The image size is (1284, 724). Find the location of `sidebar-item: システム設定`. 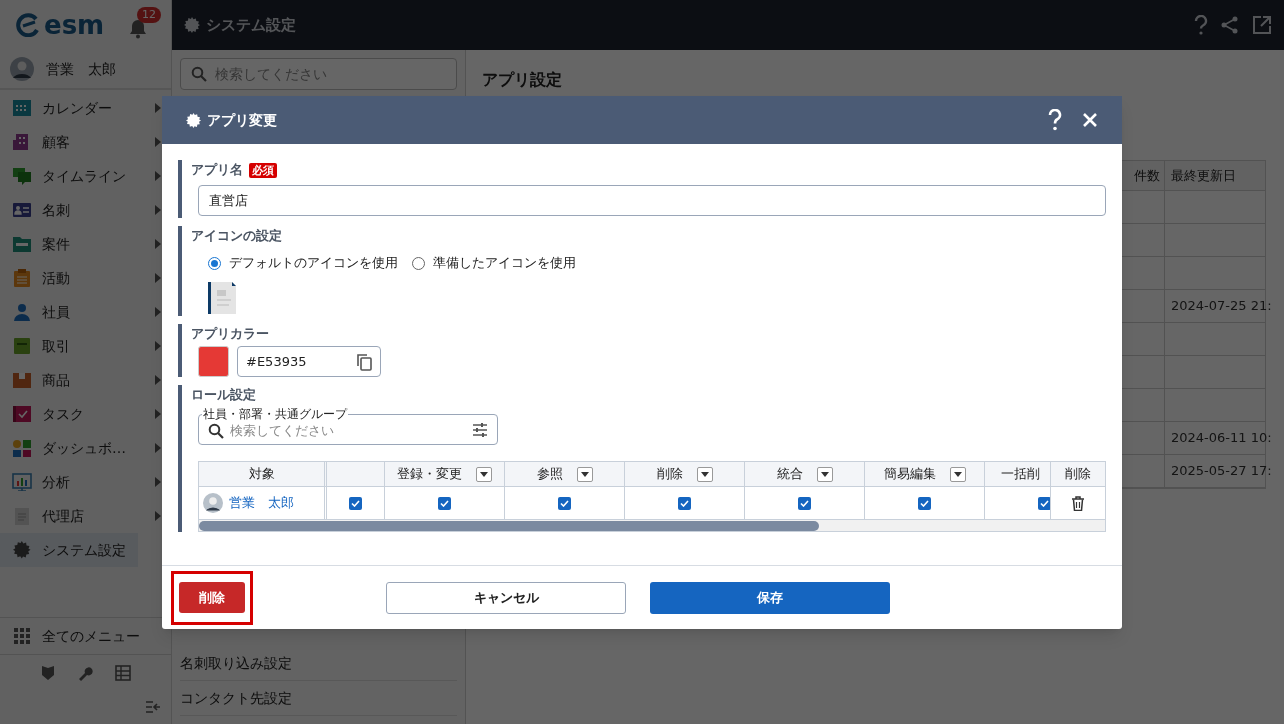

sidebar-item: システム設定 is located at coordinates (69, 550).